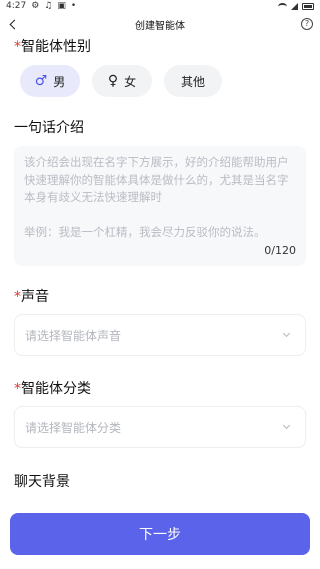 This screenshot has height=569, width=320. What do you see at coordinates (61, 6) in the screenshot?
I see `image-icon: ▣` at bounding box center [61, 6].